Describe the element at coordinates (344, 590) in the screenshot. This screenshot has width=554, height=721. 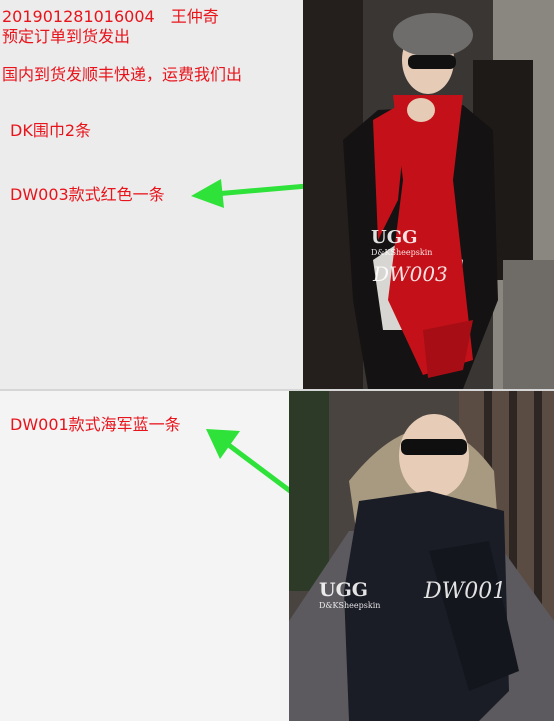
I see `watermark-brand-2: UGG` at that location.